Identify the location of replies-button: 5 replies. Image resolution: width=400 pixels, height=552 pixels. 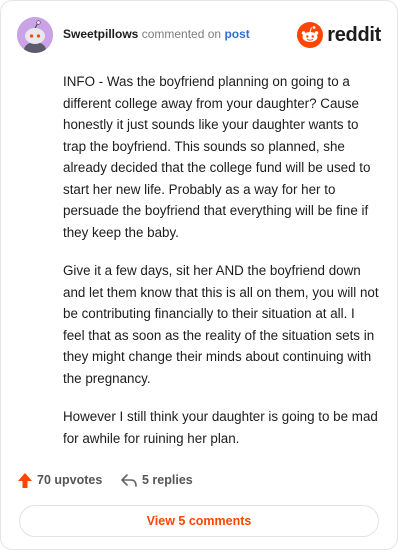
(157, 480).